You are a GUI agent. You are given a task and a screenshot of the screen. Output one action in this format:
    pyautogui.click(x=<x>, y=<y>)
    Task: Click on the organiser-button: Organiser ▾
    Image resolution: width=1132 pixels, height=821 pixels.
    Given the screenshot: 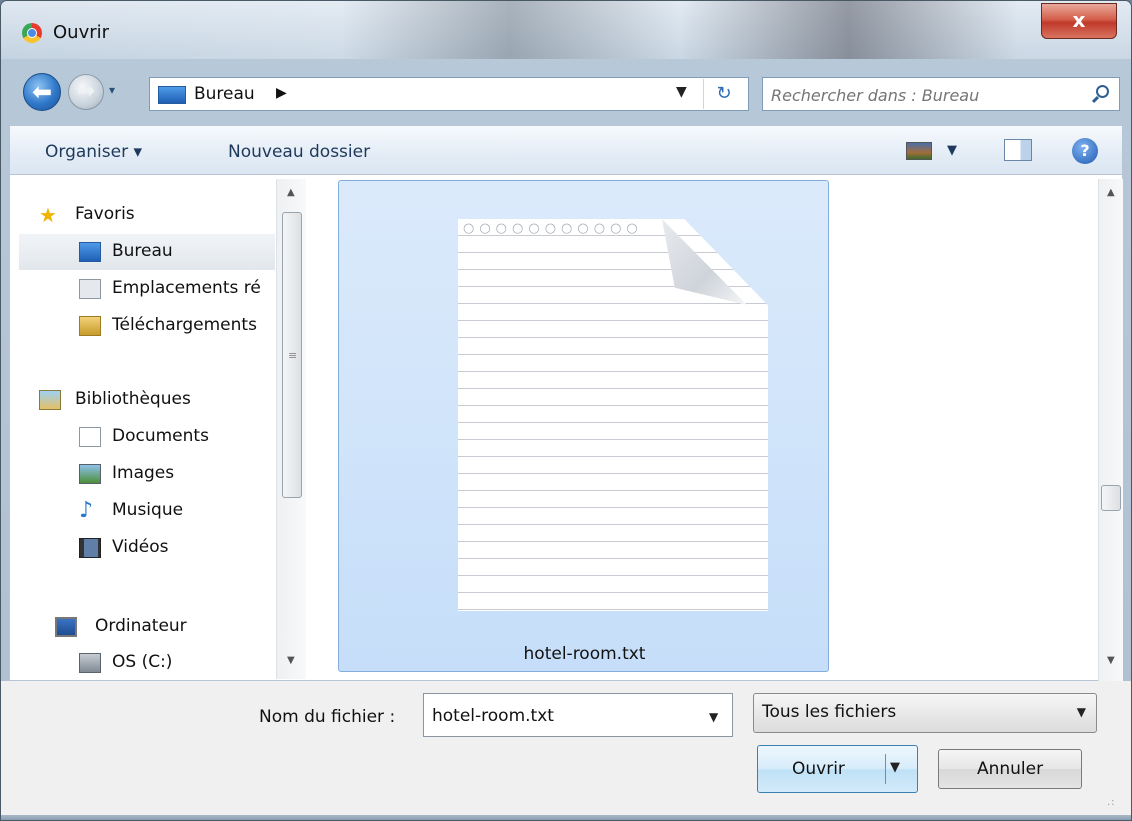 What is the action you would take?
    pyautogui.click(x=93, y=152)
    